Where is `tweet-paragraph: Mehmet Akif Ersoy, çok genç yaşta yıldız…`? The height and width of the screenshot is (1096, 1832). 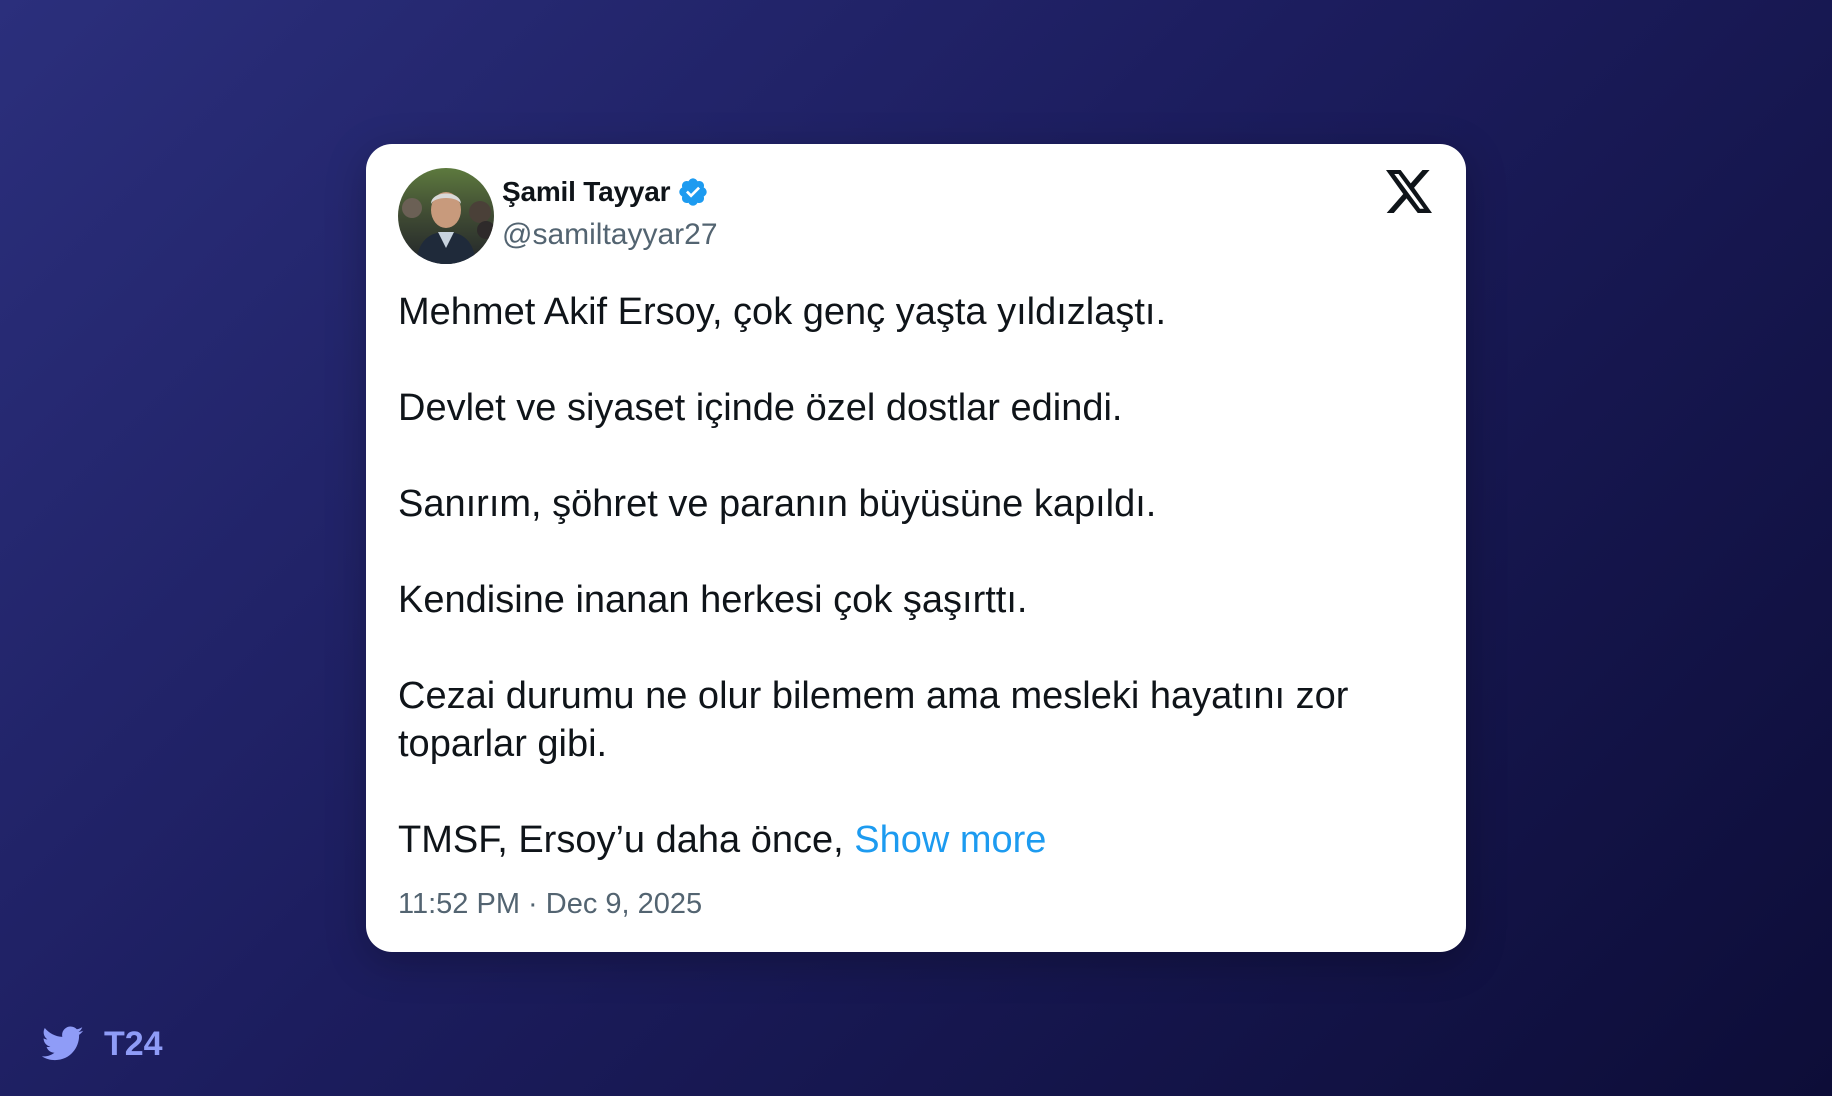
tweet-paragraph: Mehmet Akif Ersoy, çok genç yaşta yıldız… is located at coordinates (782, 312).